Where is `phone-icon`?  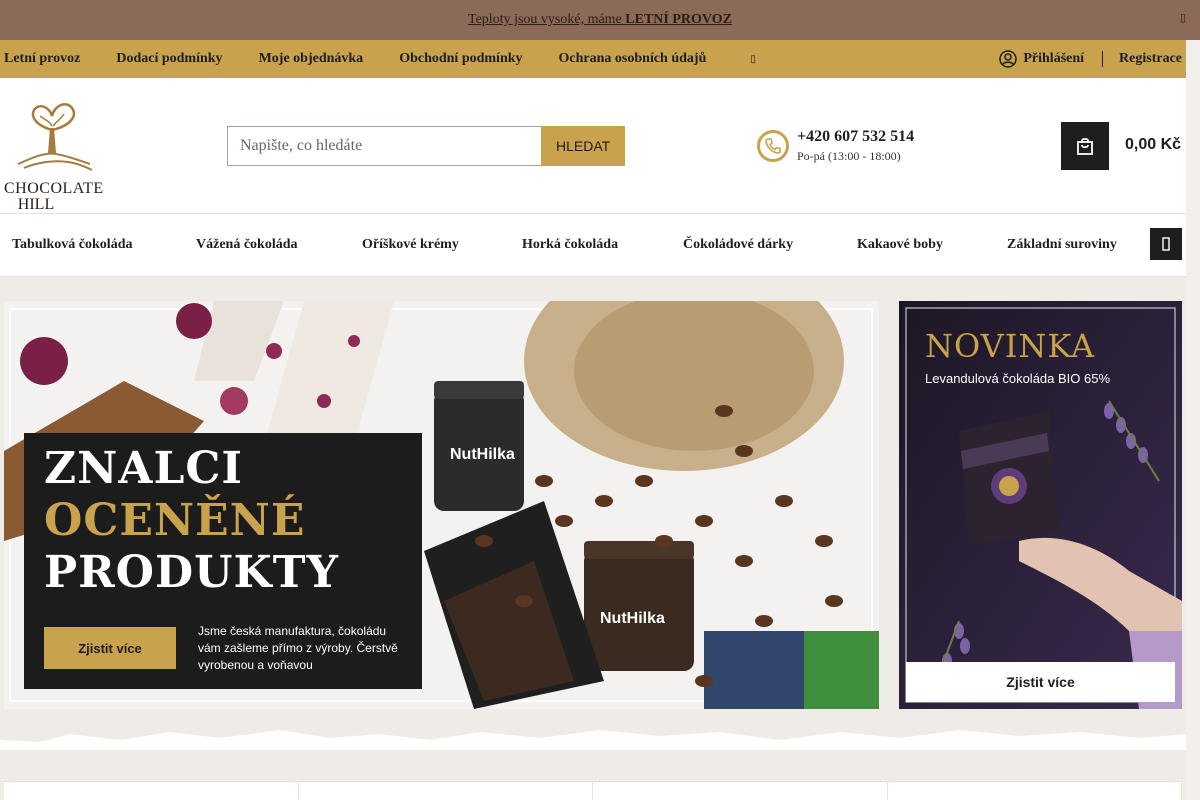 phone-icon is located at coordinates (773, 146).